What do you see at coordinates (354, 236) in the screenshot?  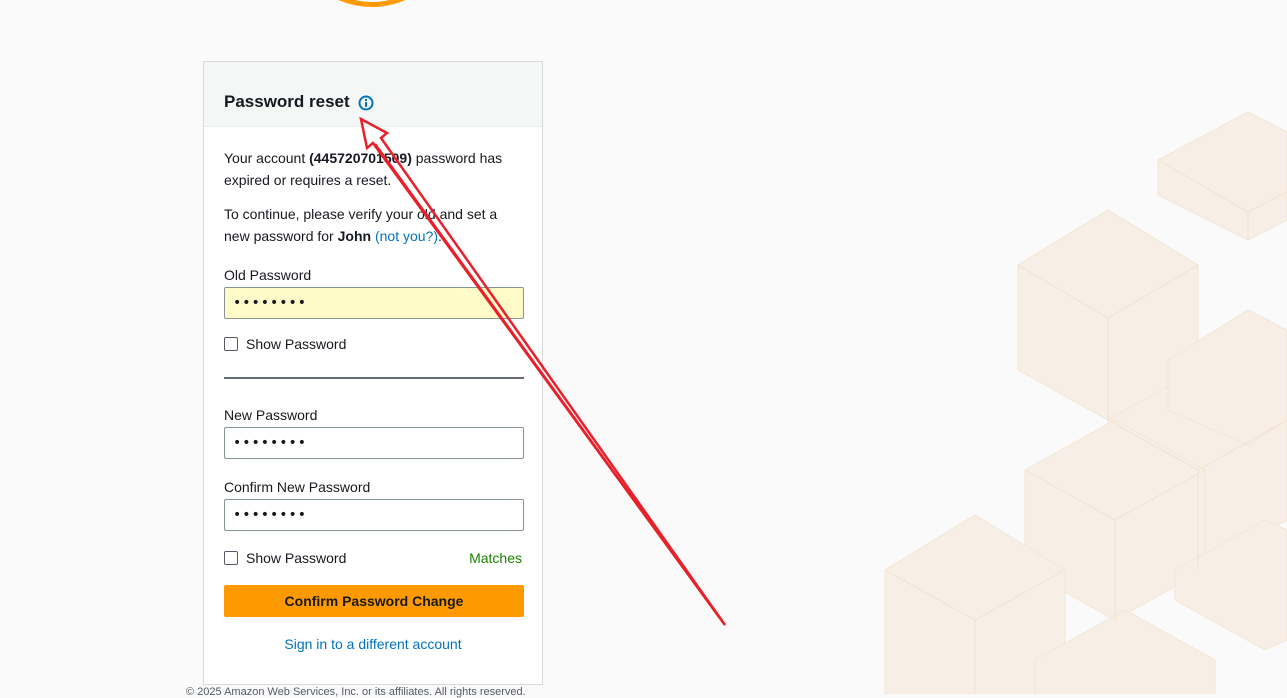 I see `user-name: John` at bounding box center [354, 236].